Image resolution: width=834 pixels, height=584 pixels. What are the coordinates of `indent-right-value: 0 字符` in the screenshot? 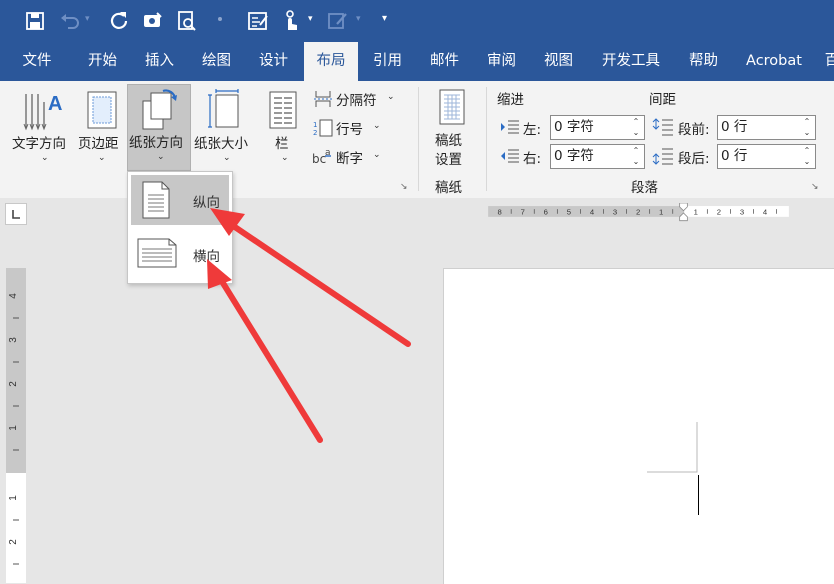 It's located at (574, 156).